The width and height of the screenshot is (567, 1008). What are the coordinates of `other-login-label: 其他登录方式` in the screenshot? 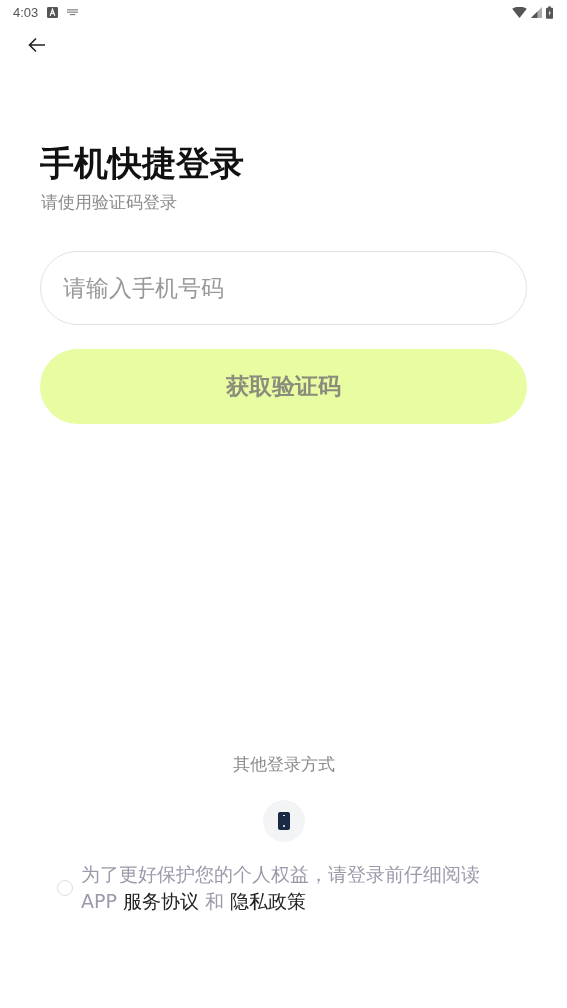 It's located at (283, 764).